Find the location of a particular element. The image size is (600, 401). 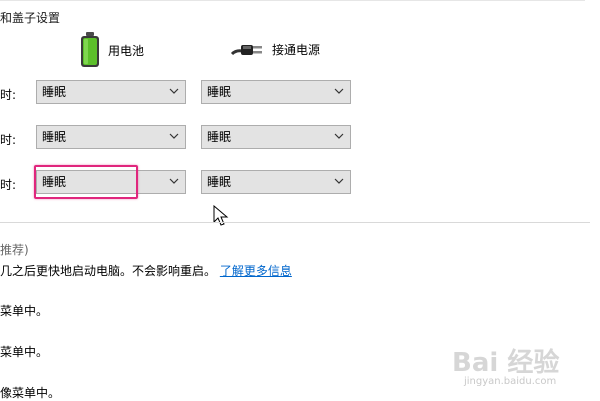

section-title: 和盖子设置 is located at coordinates (30, 18).